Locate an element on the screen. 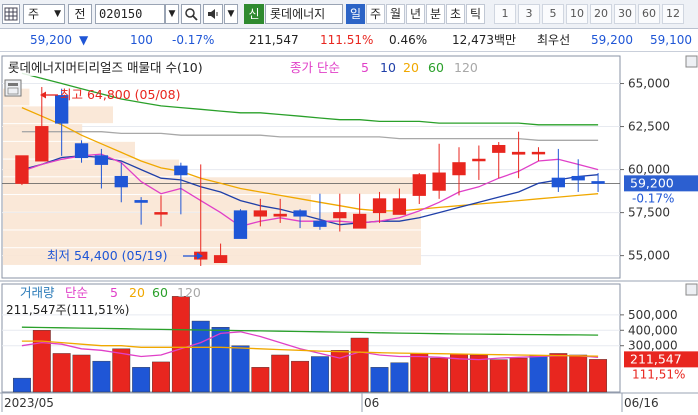  price-y-tick-label: 62,500 is located at coordinates (649, 127).